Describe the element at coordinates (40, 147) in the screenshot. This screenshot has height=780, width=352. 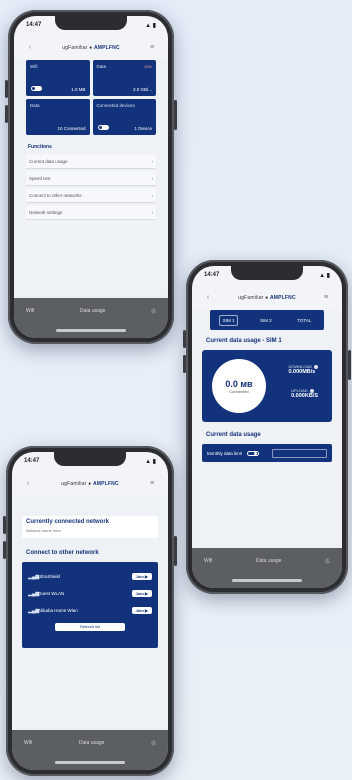
I see `functions-title: Functions` at that location.